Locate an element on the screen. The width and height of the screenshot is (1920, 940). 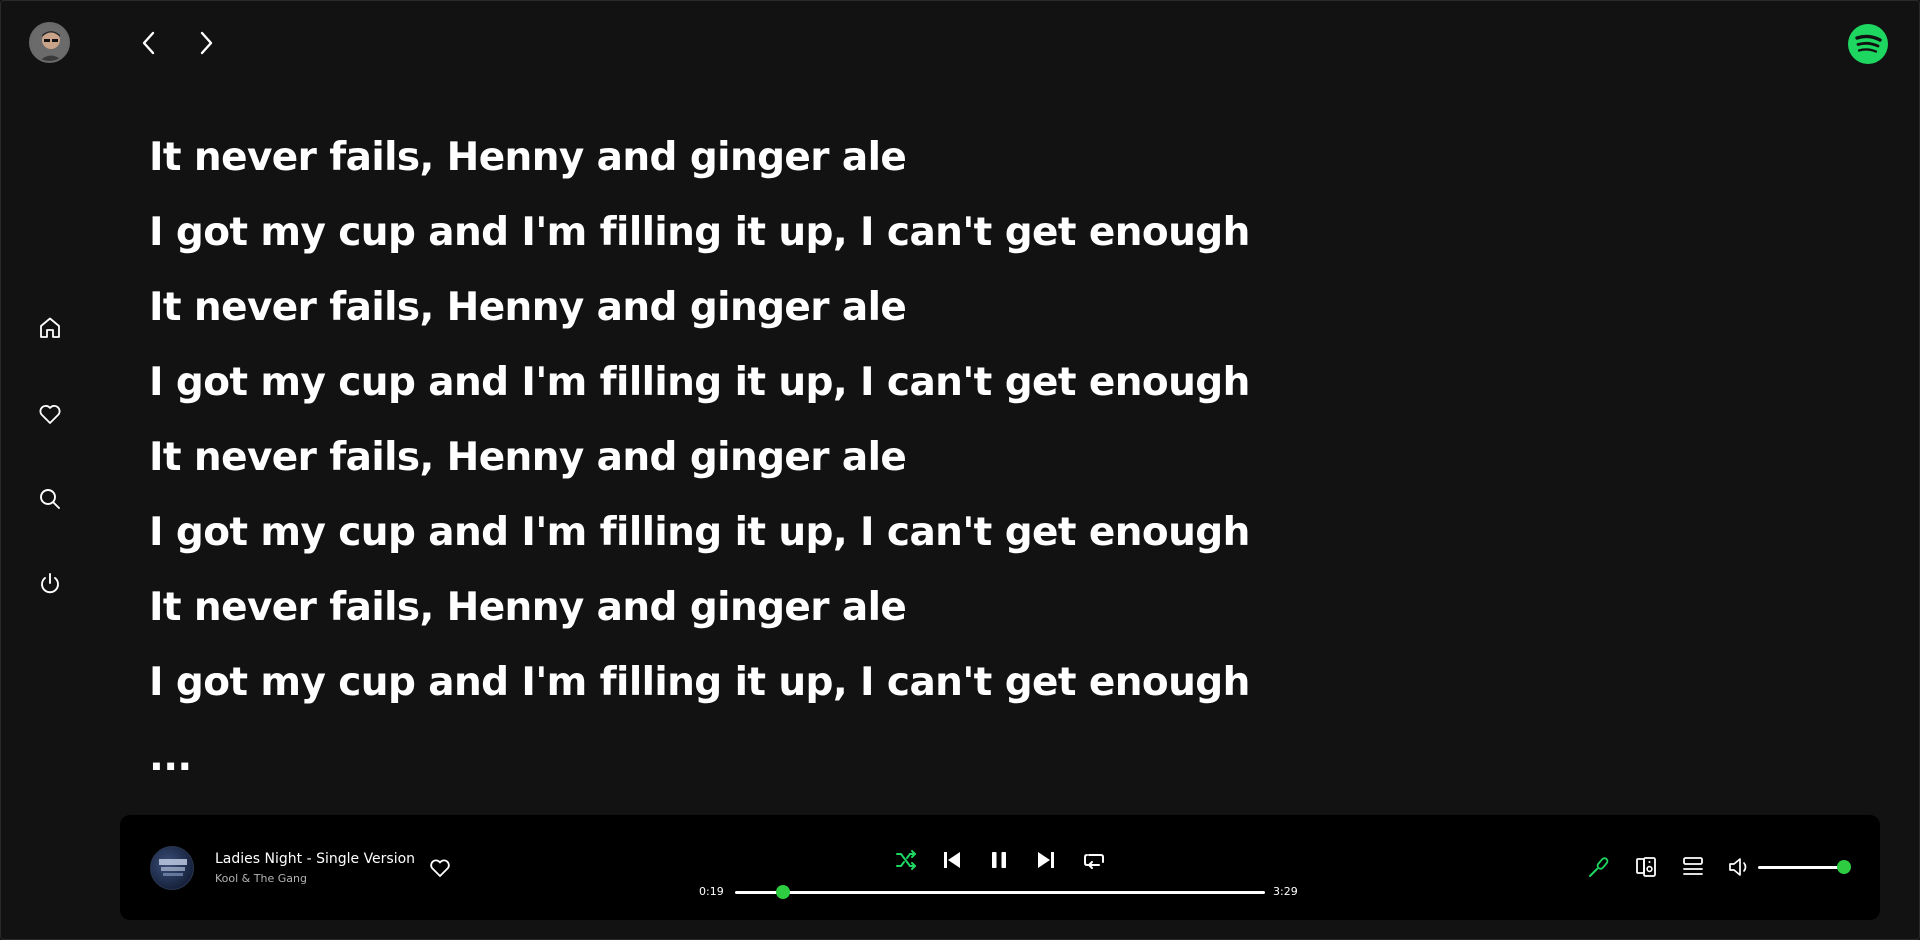
progress-bar is located at coordinates (1000, 892).